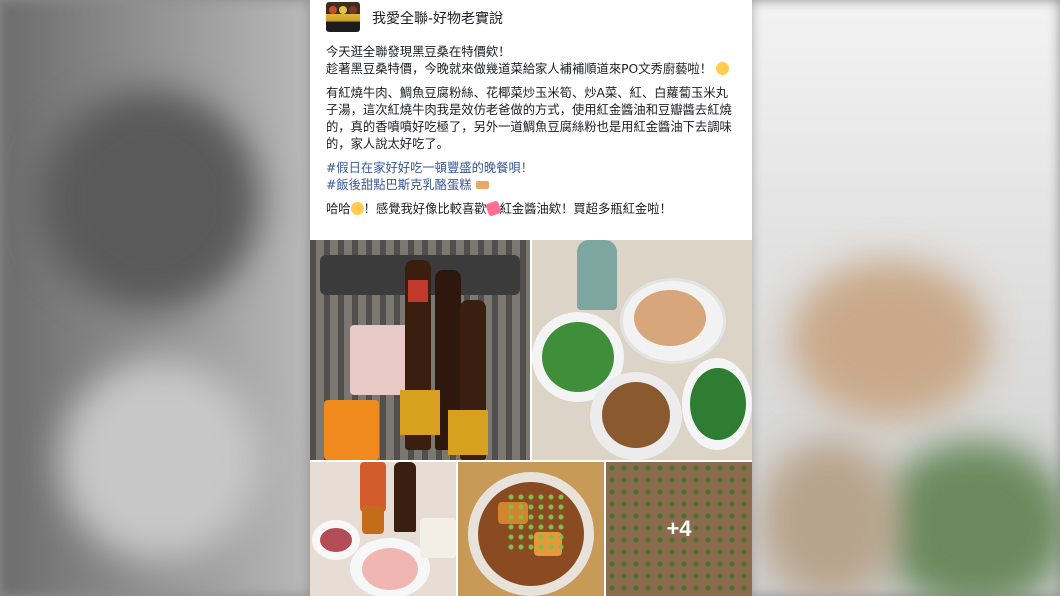  Describe the element at coordinates (585, 209) in the screenshot. I see `closing-text-c: 紅金醬油欸！買超多瓶紅金啦！` at that location.